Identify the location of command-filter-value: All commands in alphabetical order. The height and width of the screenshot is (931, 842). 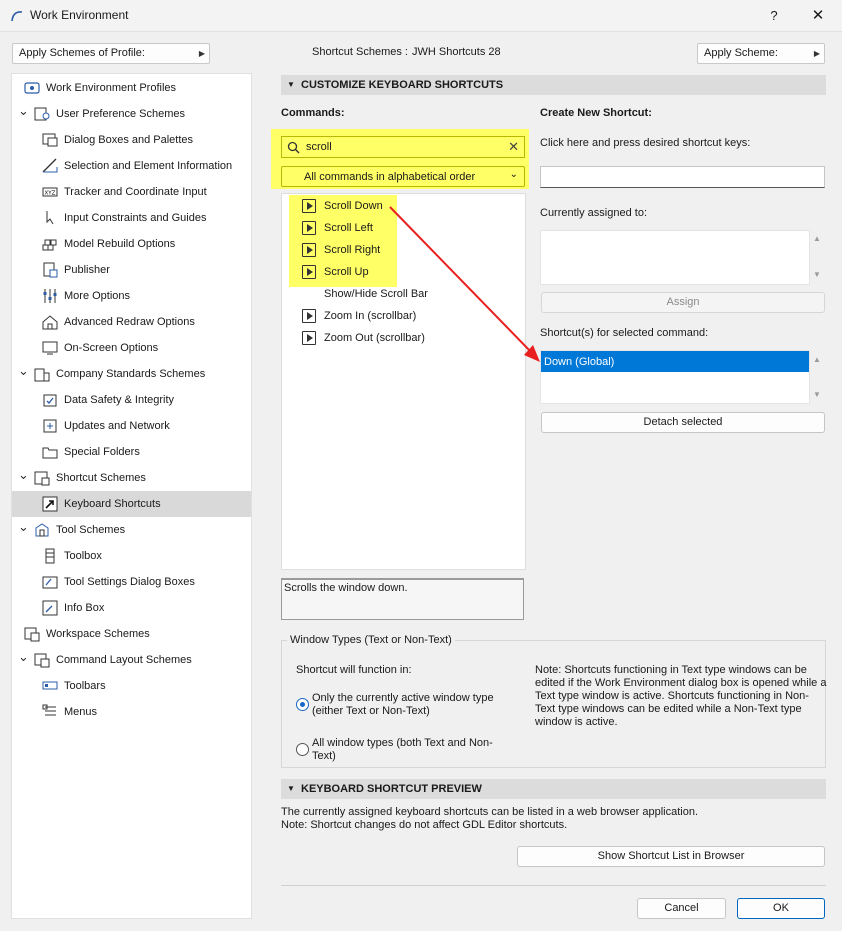
(390, 177).